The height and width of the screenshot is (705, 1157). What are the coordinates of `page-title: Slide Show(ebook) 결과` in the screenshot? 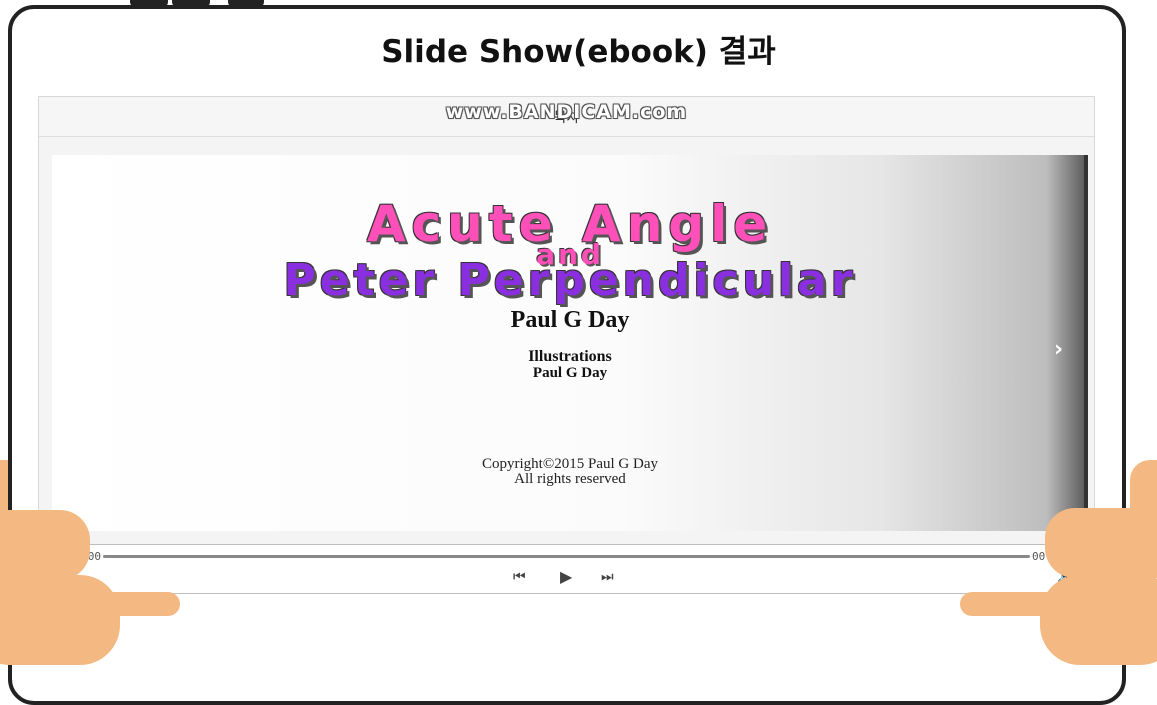 It's located at (578, 52).